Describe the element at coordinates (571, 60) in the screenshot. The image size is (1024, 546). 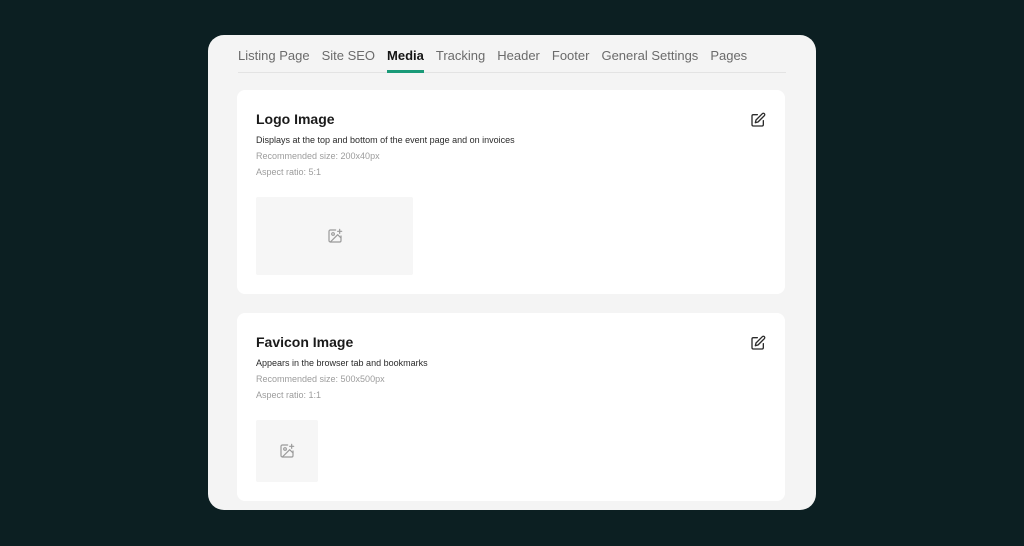
I see `tab-footer: Footer` at that location.